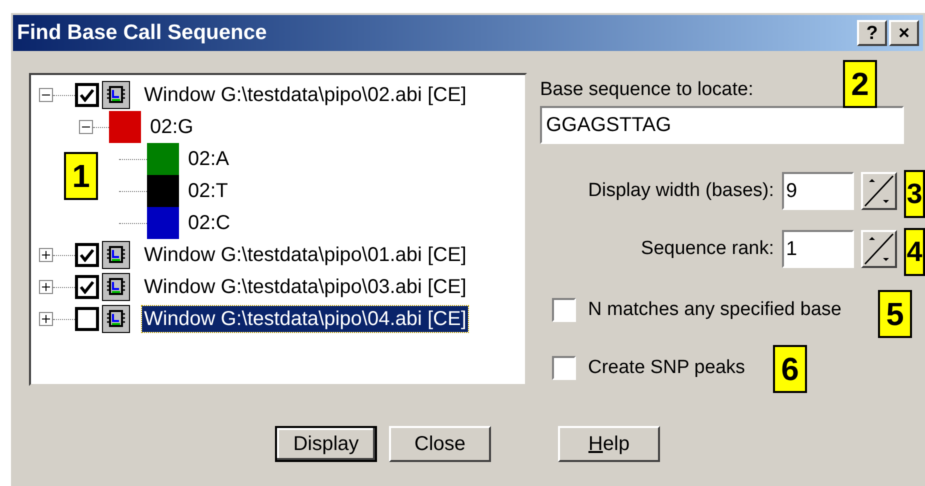 The width and height of the screenshot is (925, 486). What do you see at coordinates (209, 159) in the screenshot?
I see `tree-item: 02:A` at bounding box center [209, 159].